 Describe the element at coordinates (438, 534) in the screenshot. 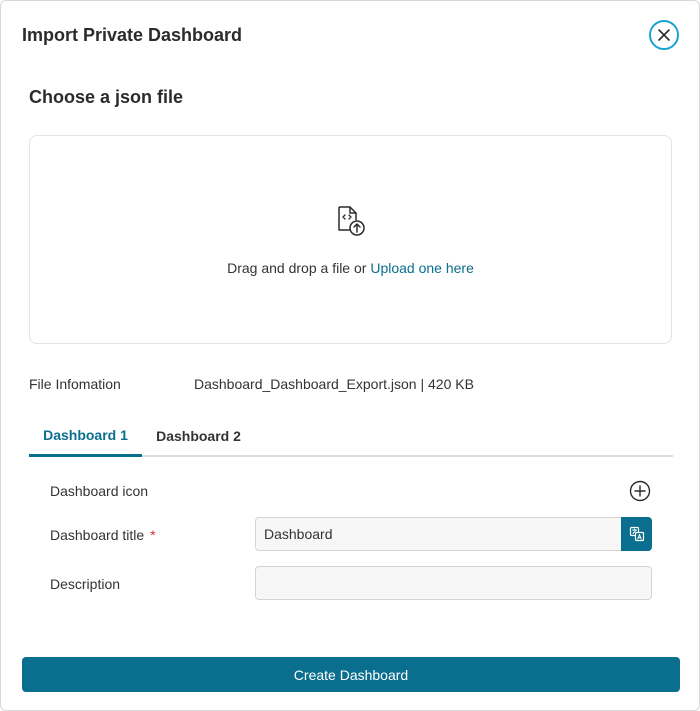

I see `dashboard-title-input` at that location.